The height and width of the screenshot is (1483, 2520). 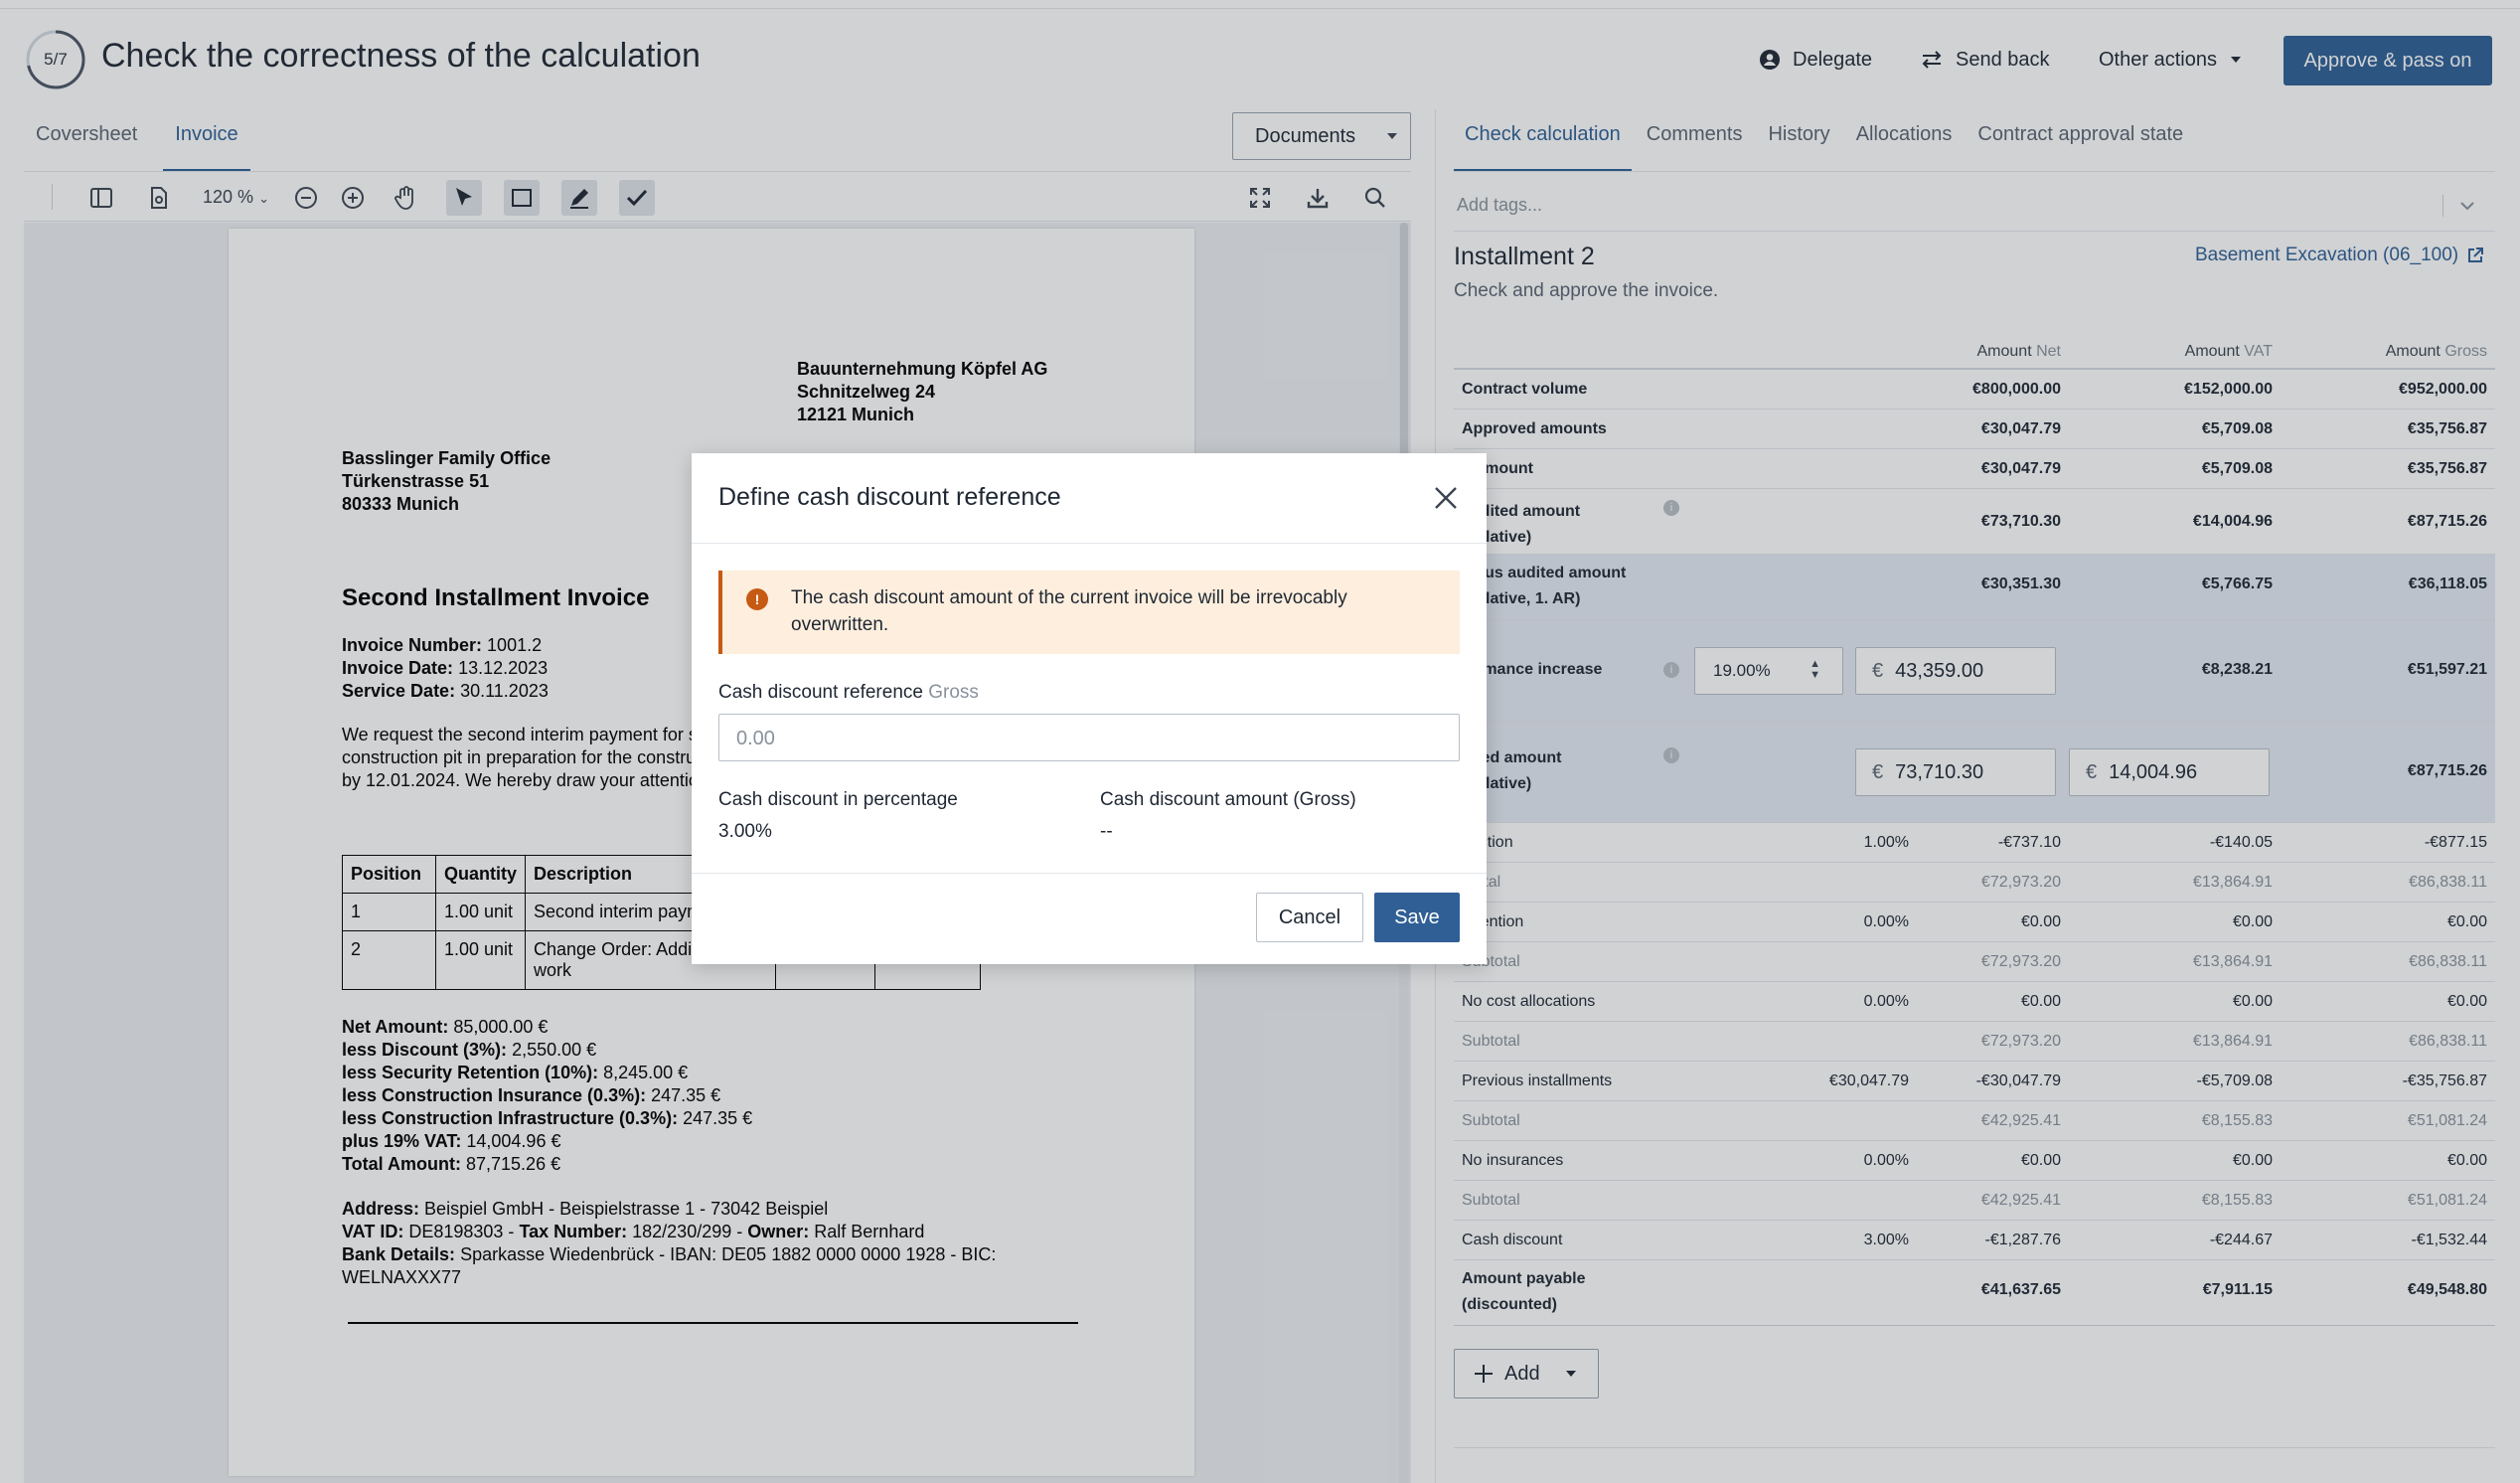 I want to click on close-icon, so click(x=1446, y=498).